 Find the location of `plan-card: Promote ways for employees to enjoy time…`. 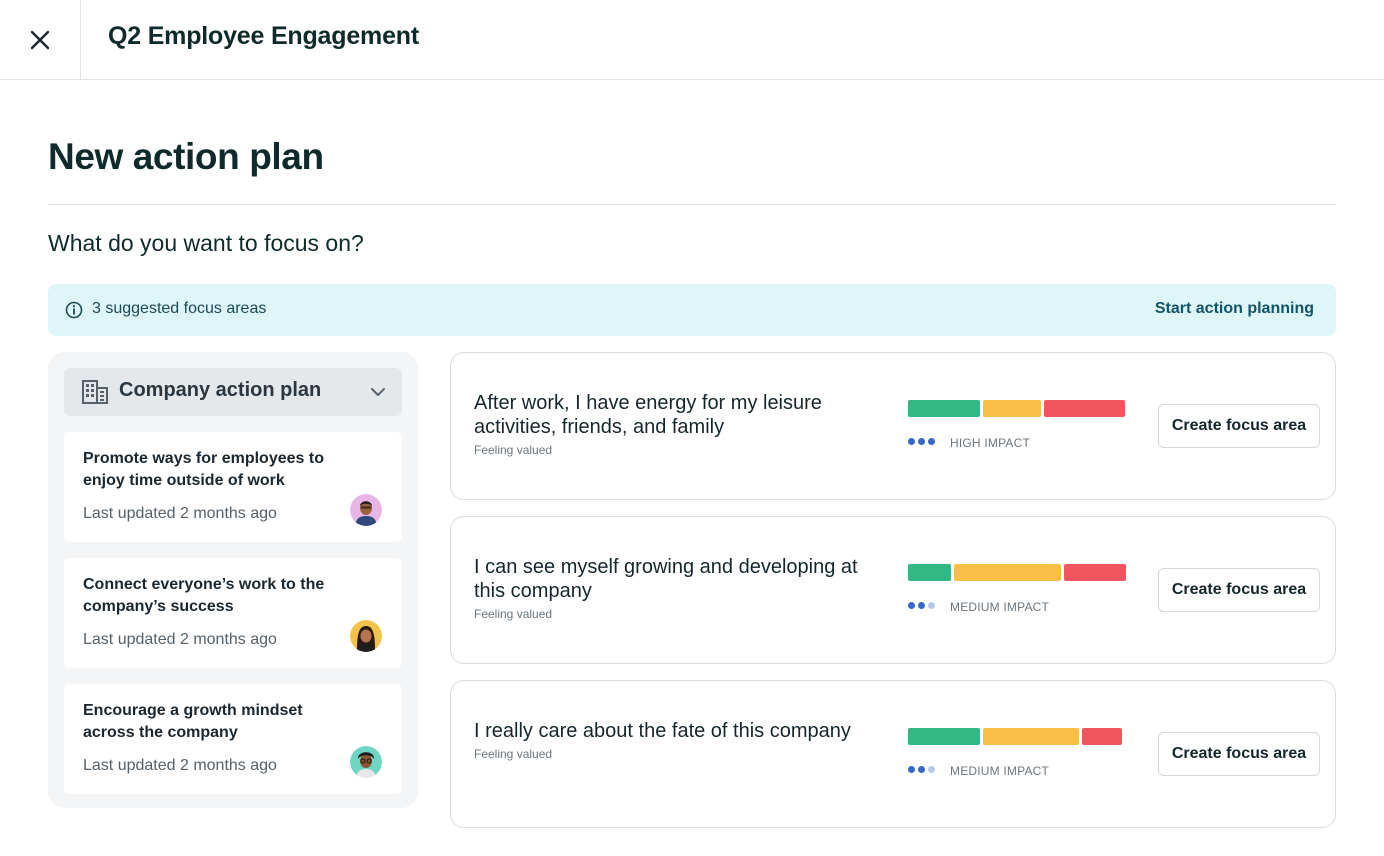

plan-card: Promote ways for employees to enjoy time… is located at coordinates (233, 487).